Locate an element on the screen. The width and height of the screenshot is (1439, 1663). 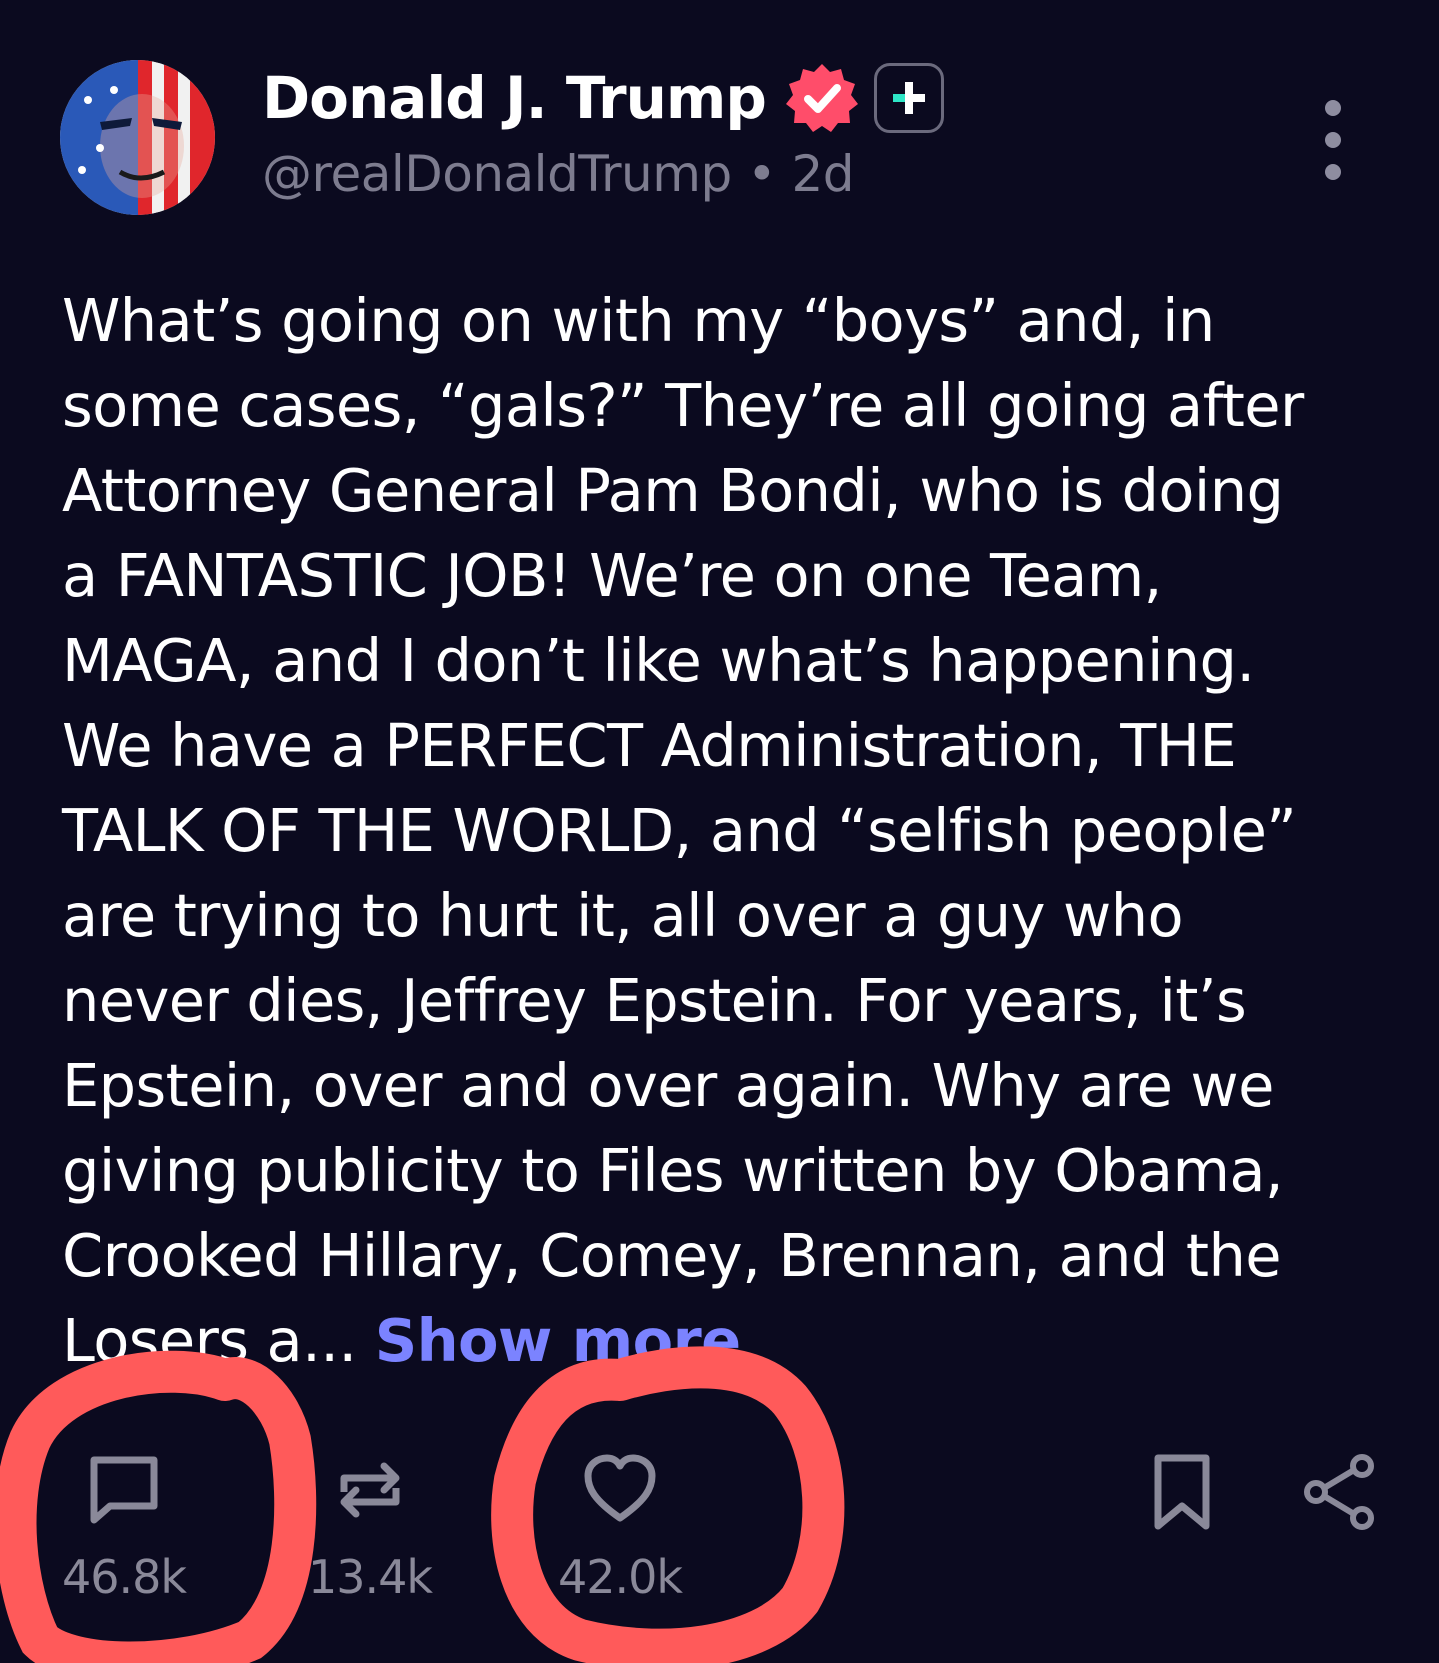
show-more-link: Show more is located at coordinates (558, 1340).